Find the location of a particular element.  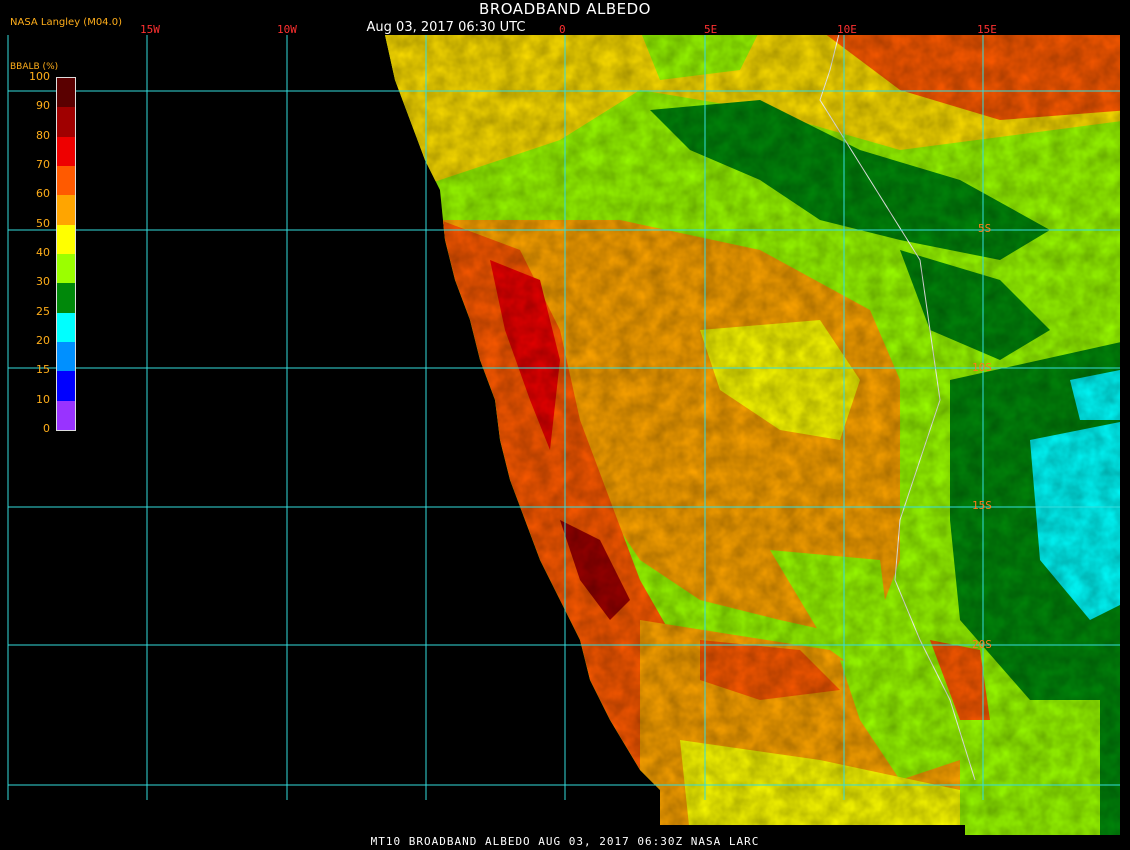

legend-tick-label: 10 is located at coordinates (43, 399).